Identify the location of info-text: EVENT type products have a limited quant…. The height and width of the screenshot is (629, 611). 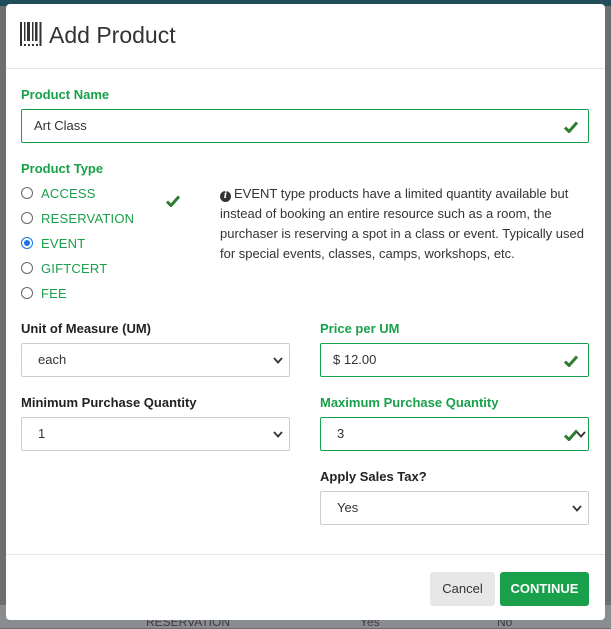
(402, 223).